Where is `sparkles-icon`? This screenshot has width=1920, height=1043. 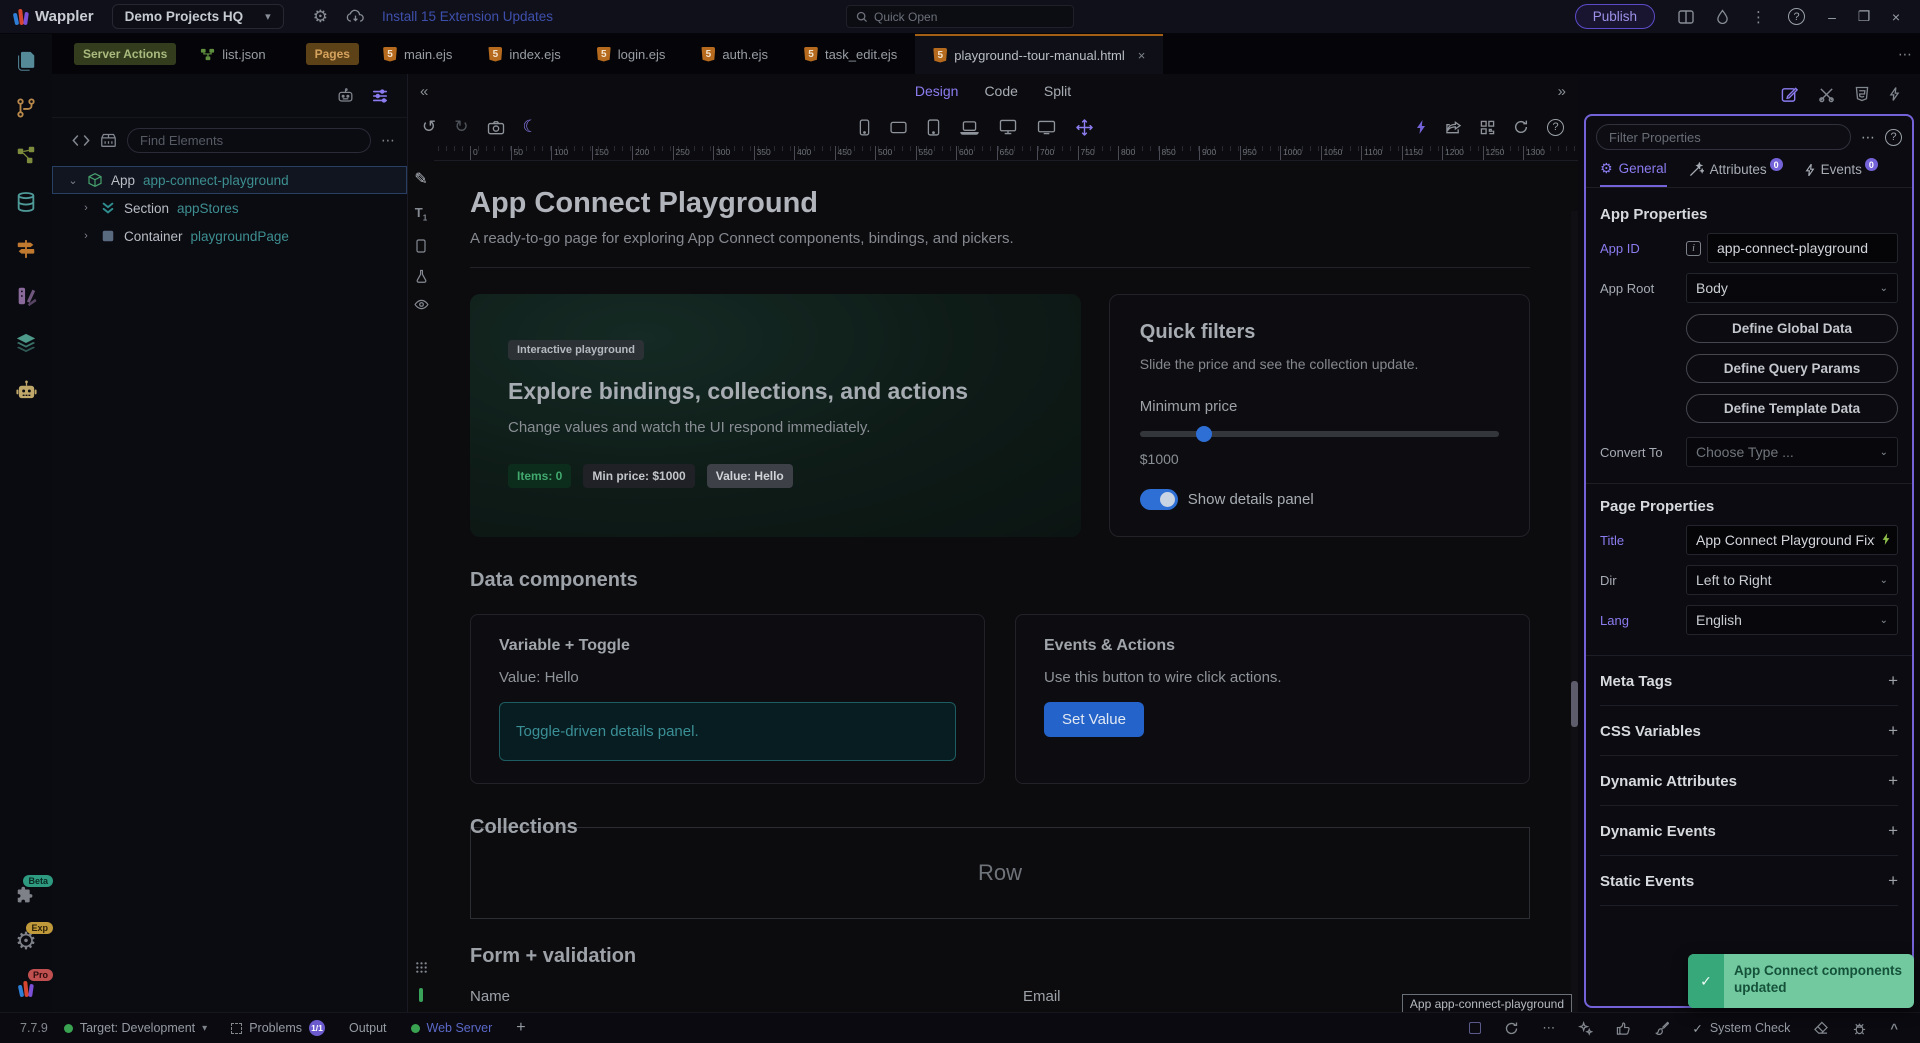 sparkles-icon is located at coordinates (1585, 1028).